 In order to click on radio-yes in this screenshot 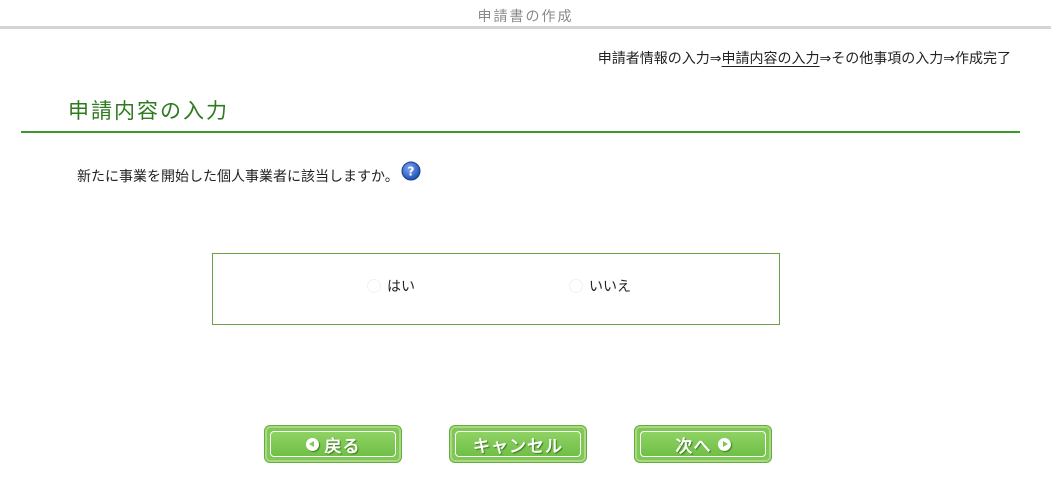, I will do `click(374, 286)`.